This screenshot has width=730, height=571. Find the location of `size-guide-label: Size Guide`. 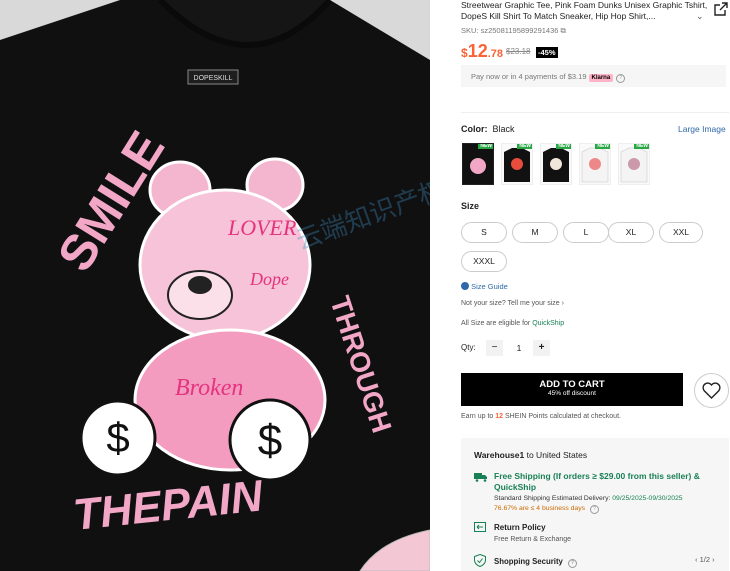

size-guide-label: Size Guide is located at coordinates (489, 286).